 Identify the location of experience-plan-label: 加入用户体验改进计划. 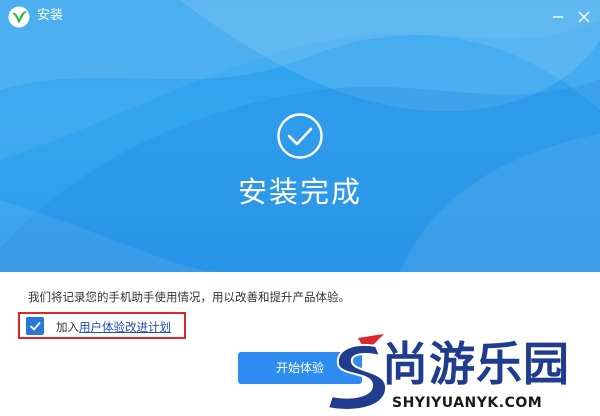
(113, 327).